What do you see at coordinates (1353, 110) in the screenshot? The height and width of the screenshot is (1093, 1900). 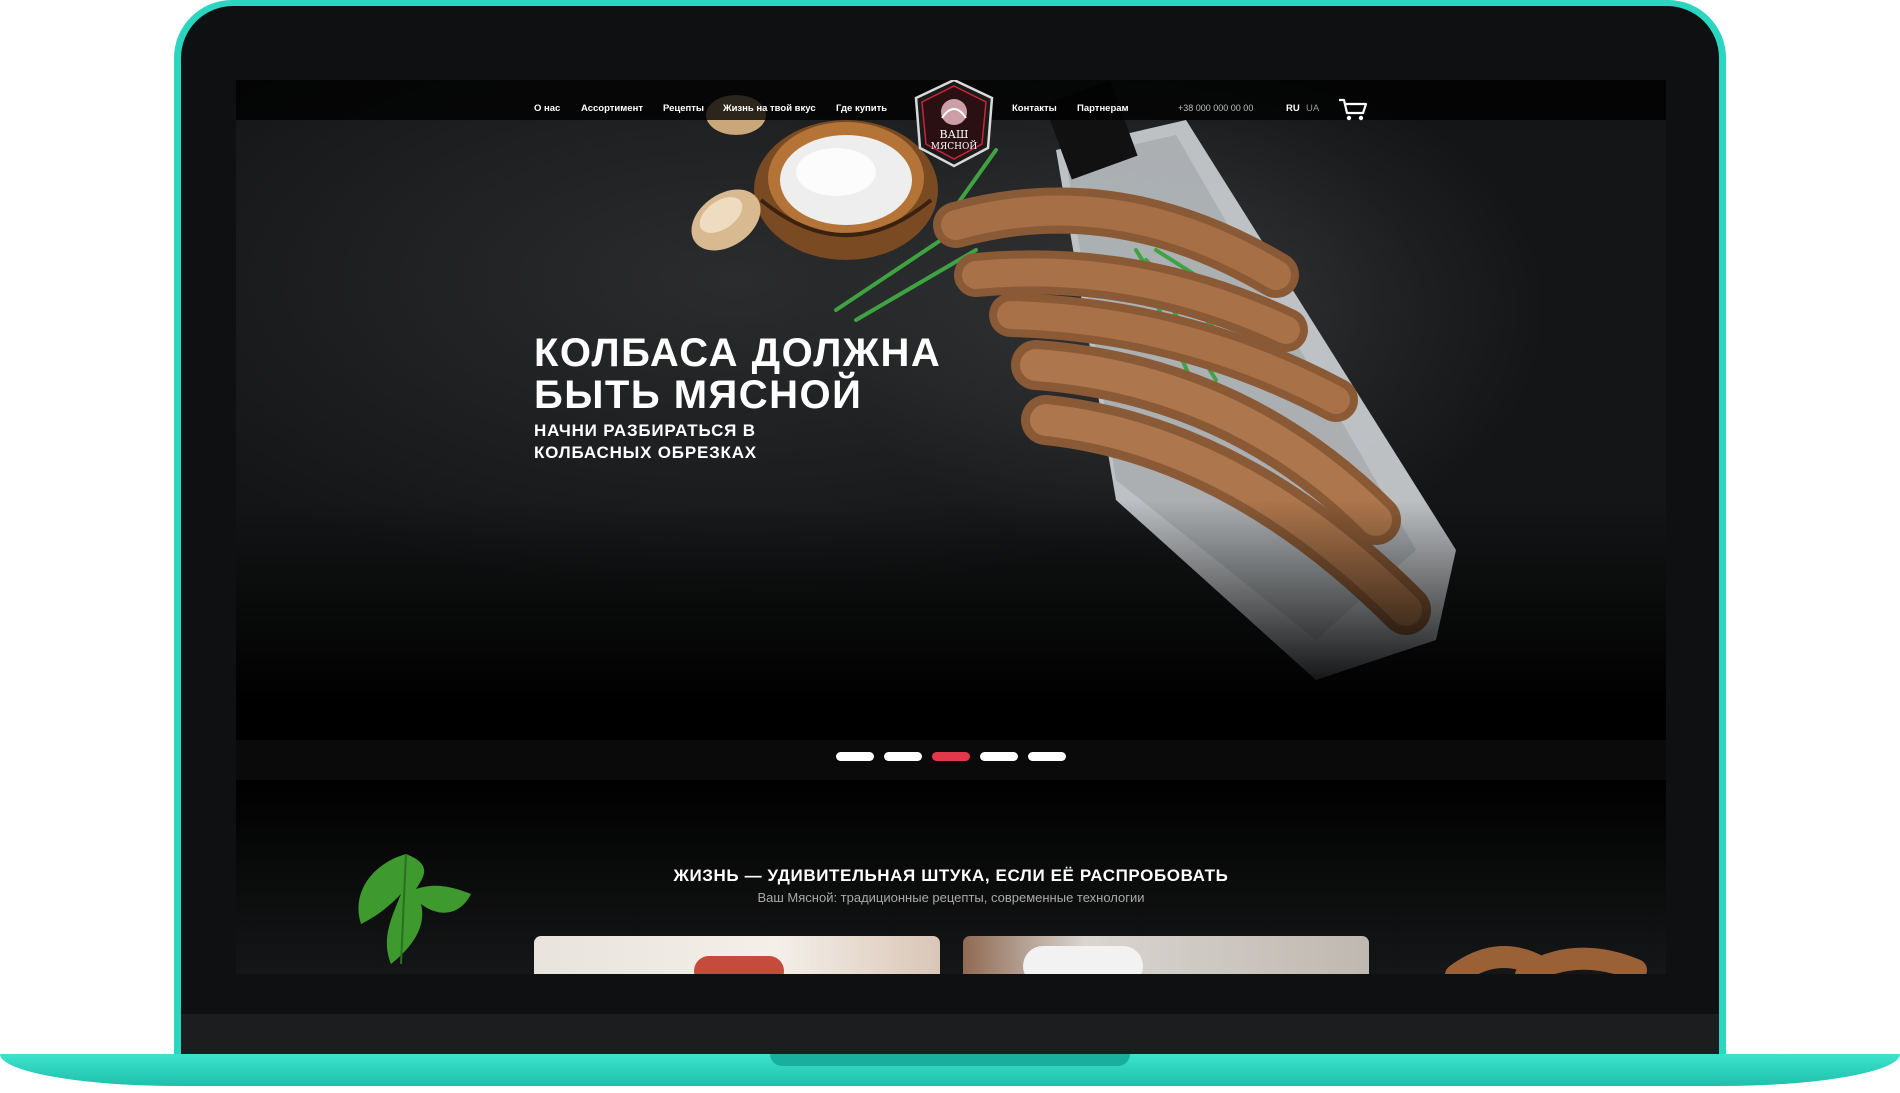 I see `cart-icon` at bounding box center [1353, 110].